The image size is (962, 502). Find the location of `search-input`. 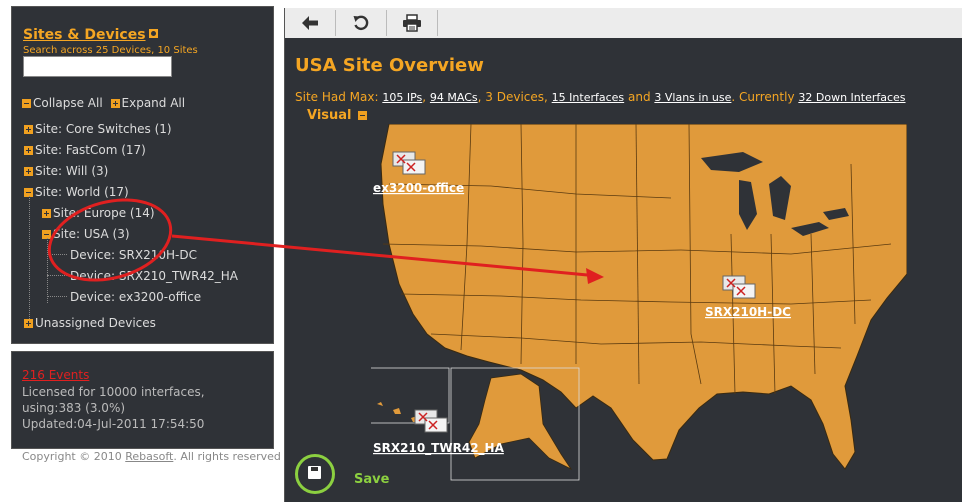

search-input is located at coordinates (97, 66).